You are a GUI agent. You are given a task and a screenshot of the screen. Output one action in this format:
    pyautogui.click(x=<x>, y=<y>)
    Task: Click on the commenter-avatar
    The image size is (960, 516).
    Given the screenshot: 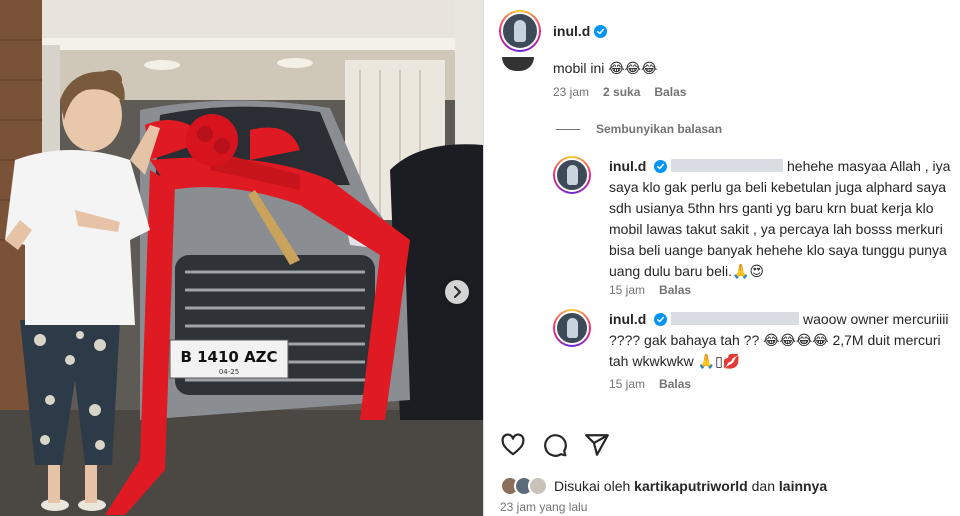 What is the action you would take?
    pyautogui.click(x=518, y=64)
    